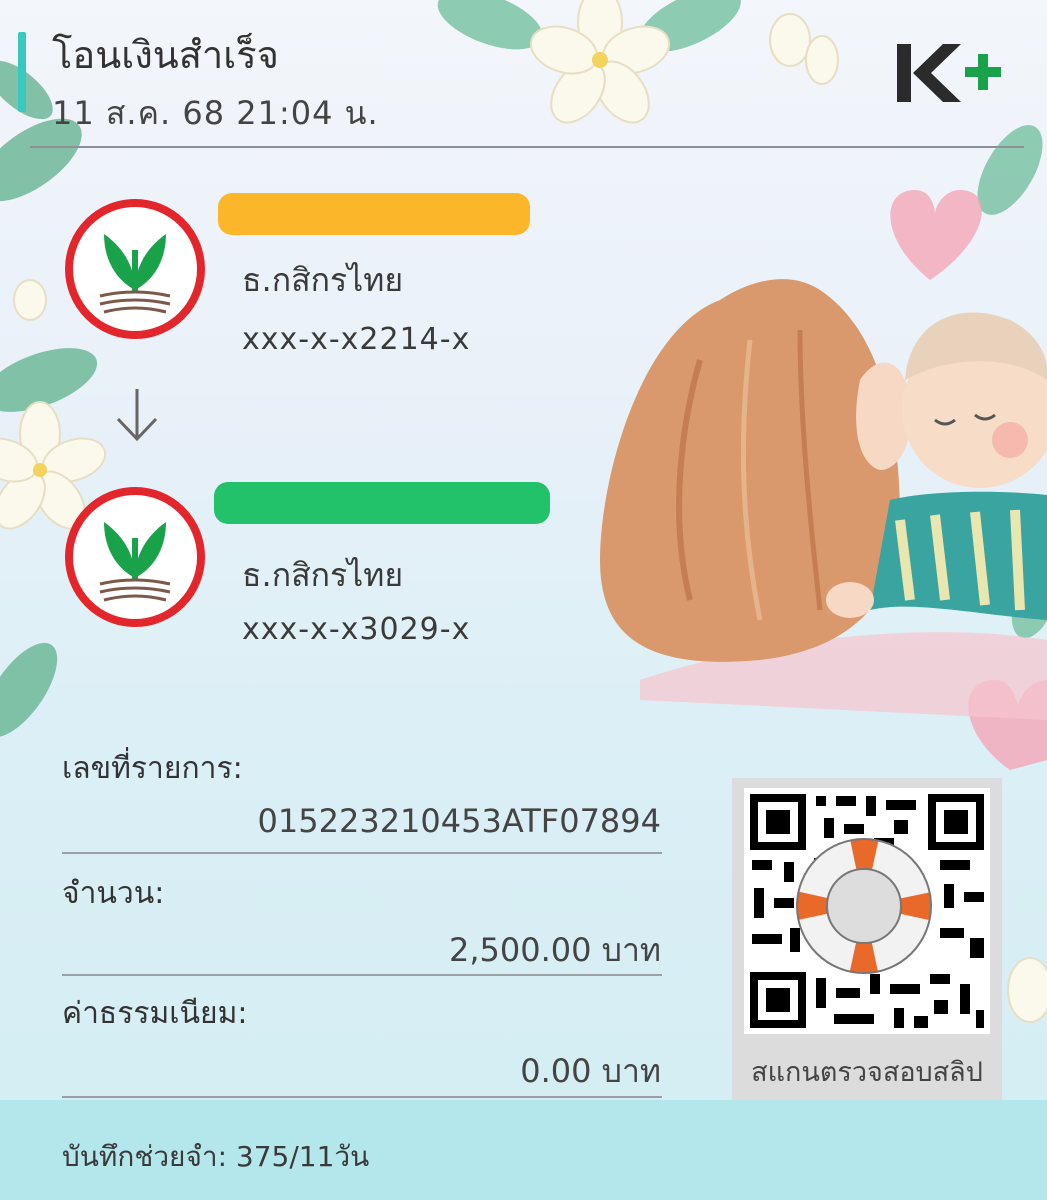 The image size is (1047, 1200). Describe the element at coordinates (137, 415) in the screenshot. I see `arrow-down-icon` at that location.